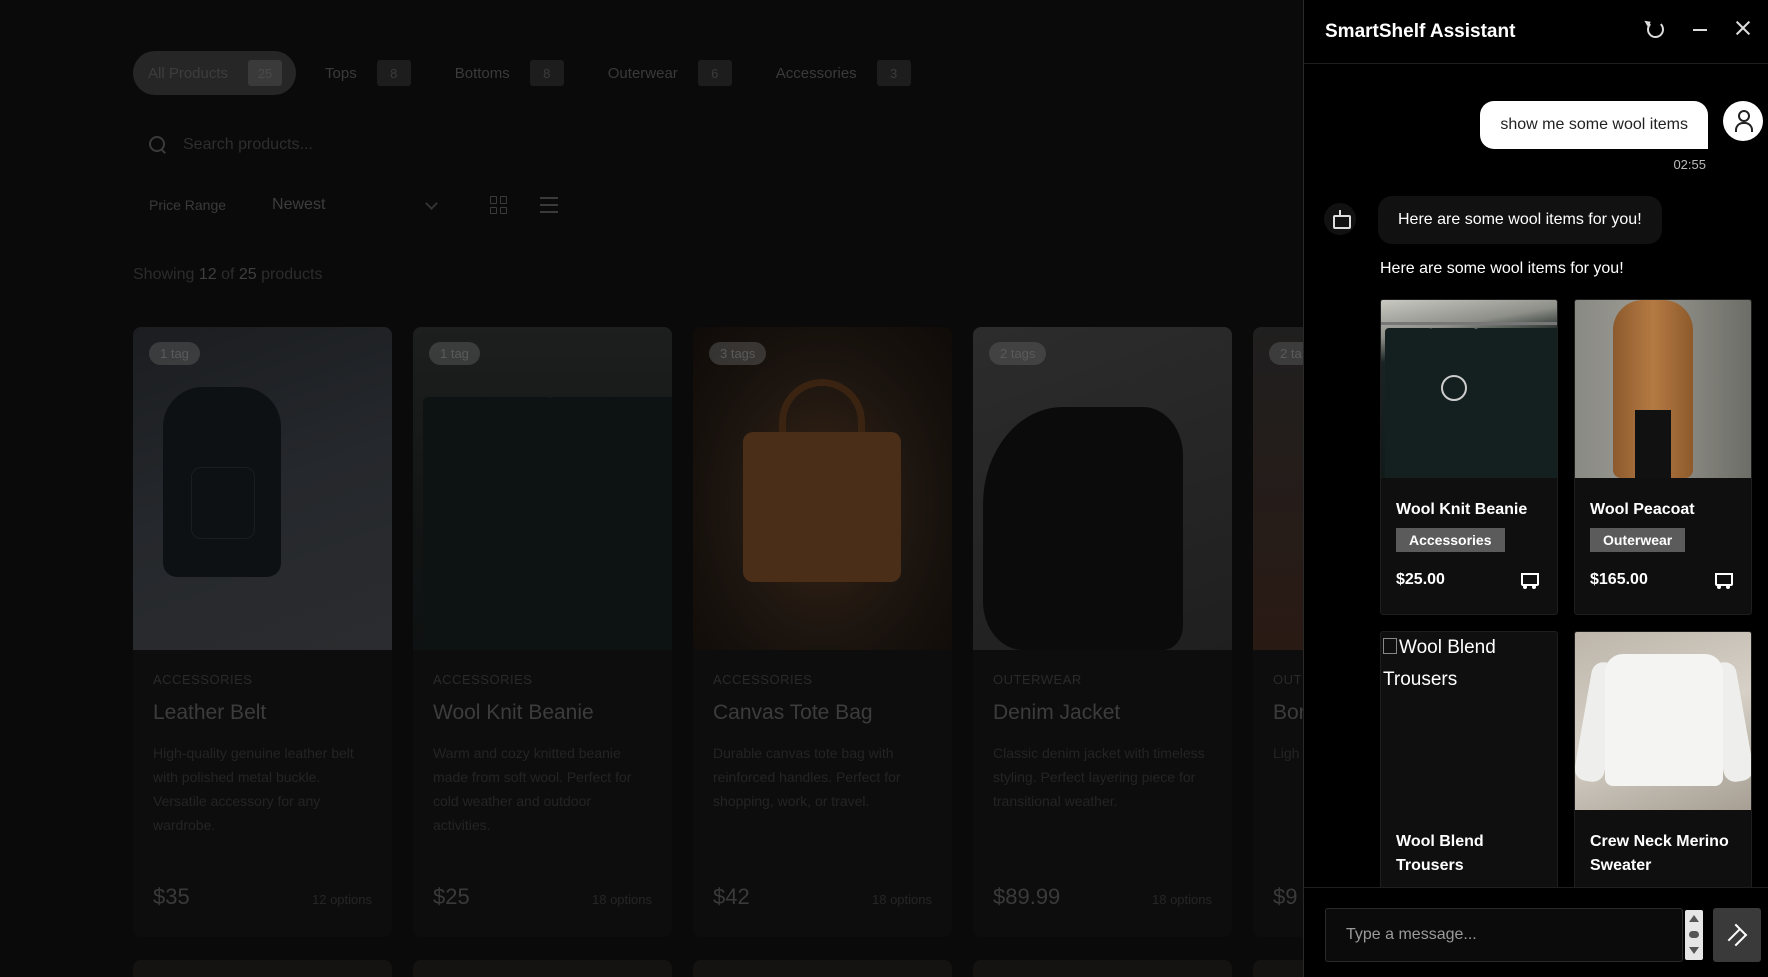  I want to click on tag-badge: 3 tags, so click(738, 353).